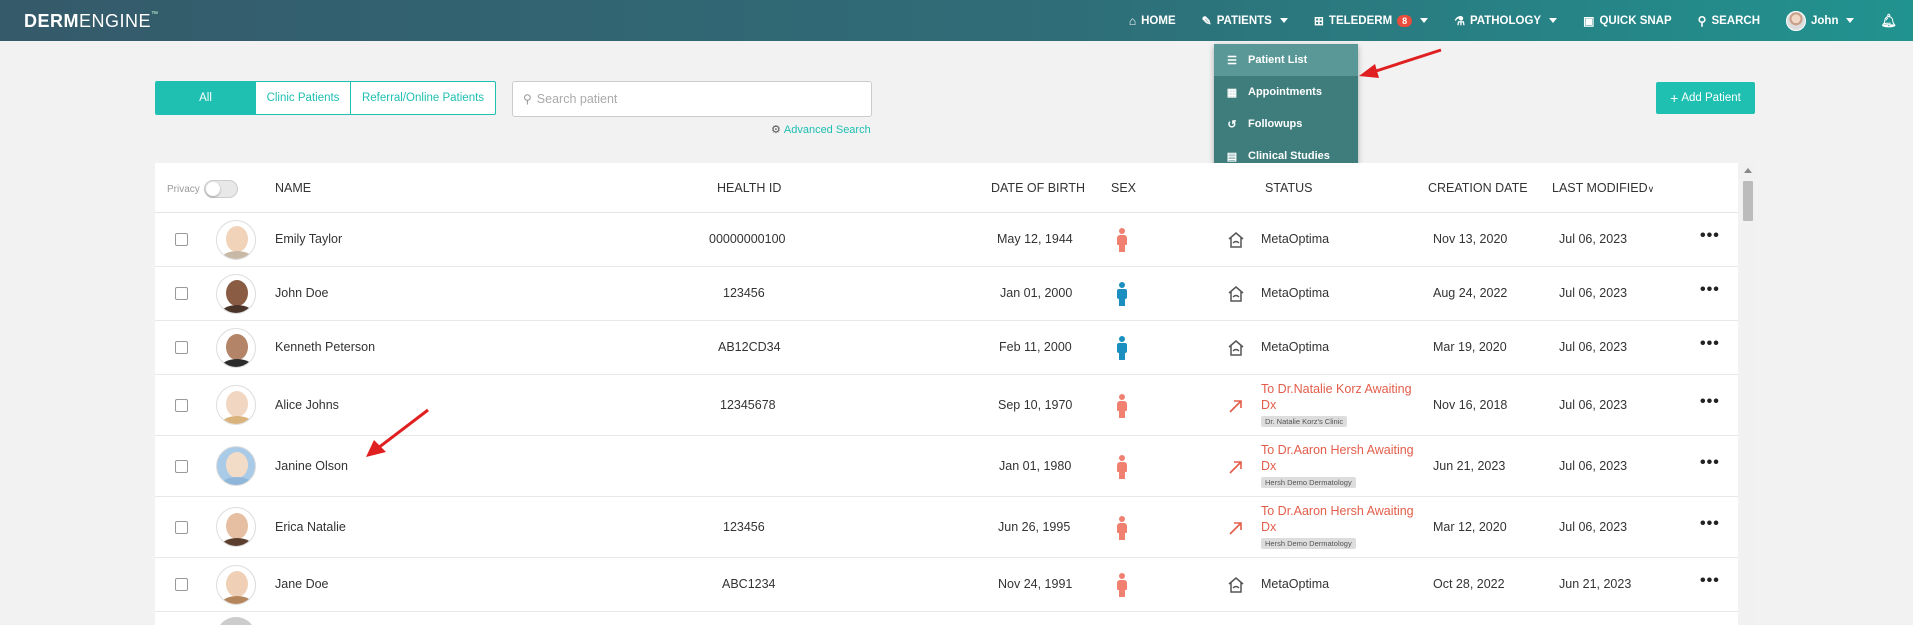  I want to click on patient-name: Kenneth Peterson, so click(325, 347).